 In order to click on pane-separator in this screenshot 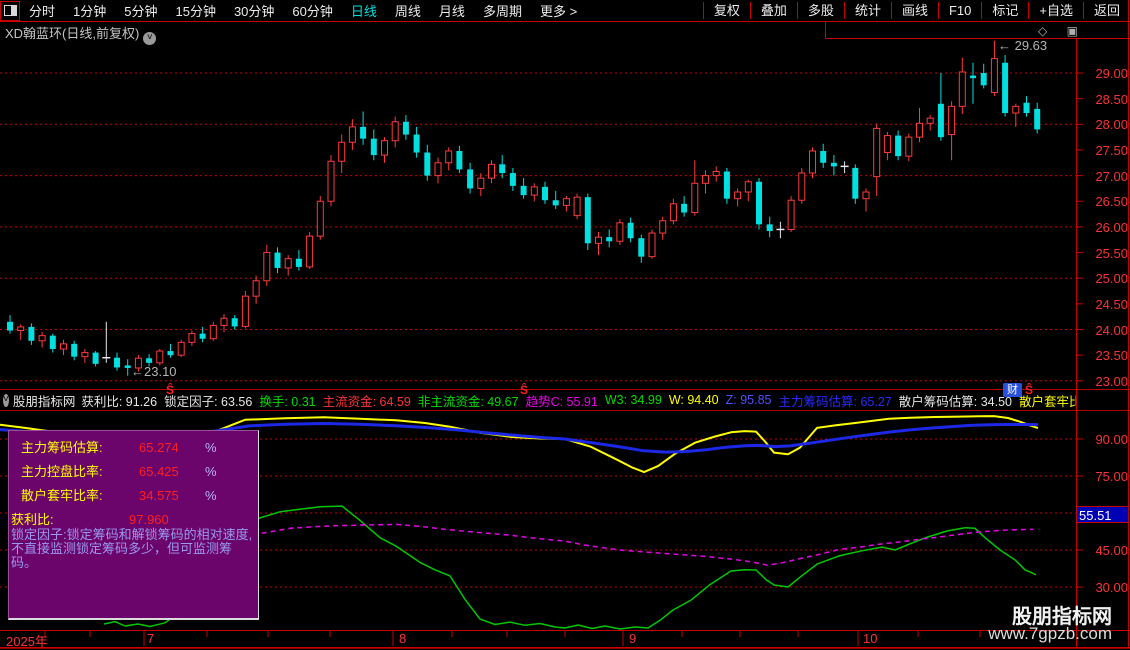, I will do `click(565, 410)`.